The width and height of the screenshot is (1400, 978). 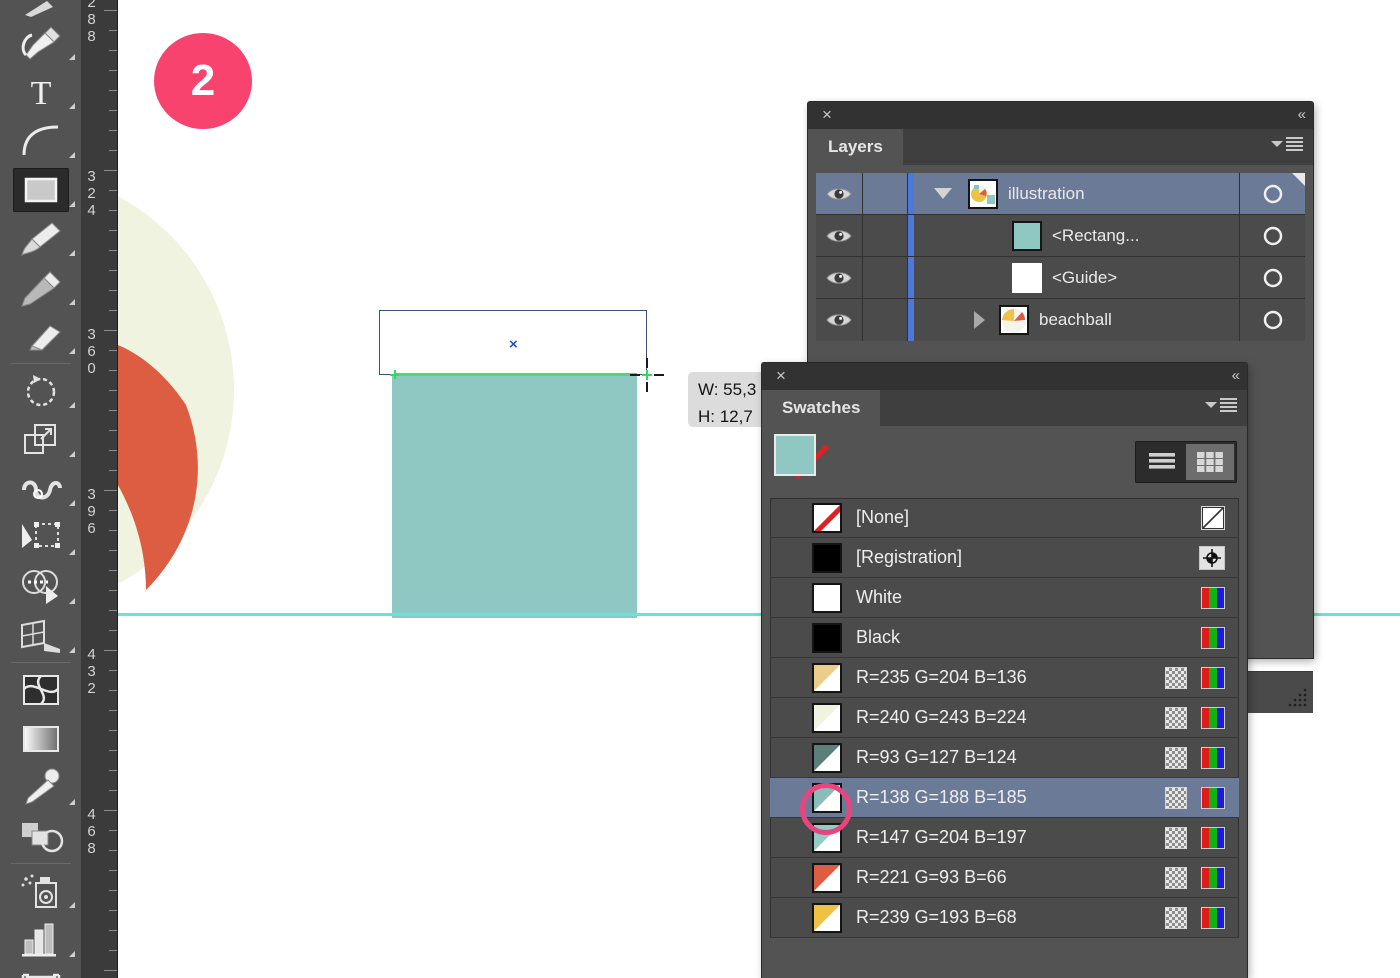 I want to click on tool-width, so click(x=41, y=488).